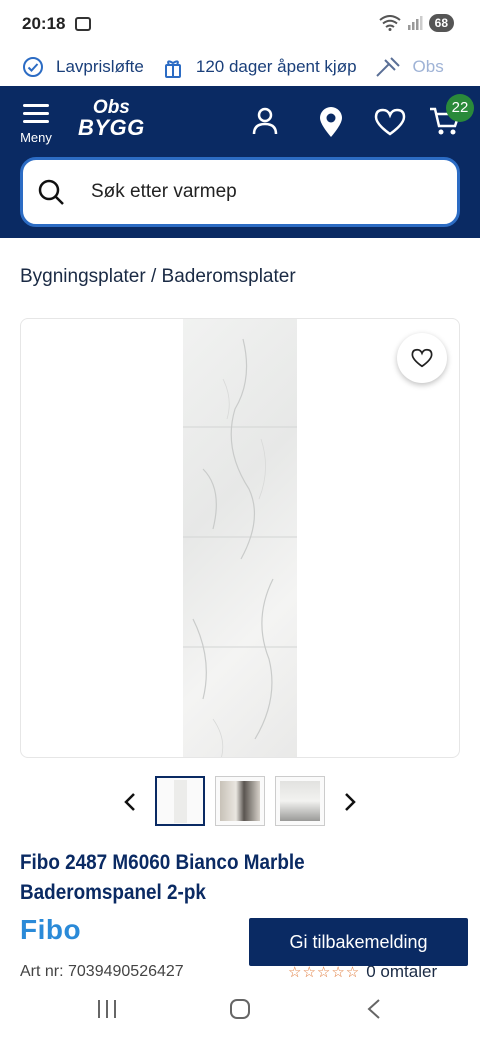 This screenshot has height=1040, width=480. What do you see at coordinates (374, 1009) in the screenshot?
I see `back-icon` at bounding box center [374, 1009].